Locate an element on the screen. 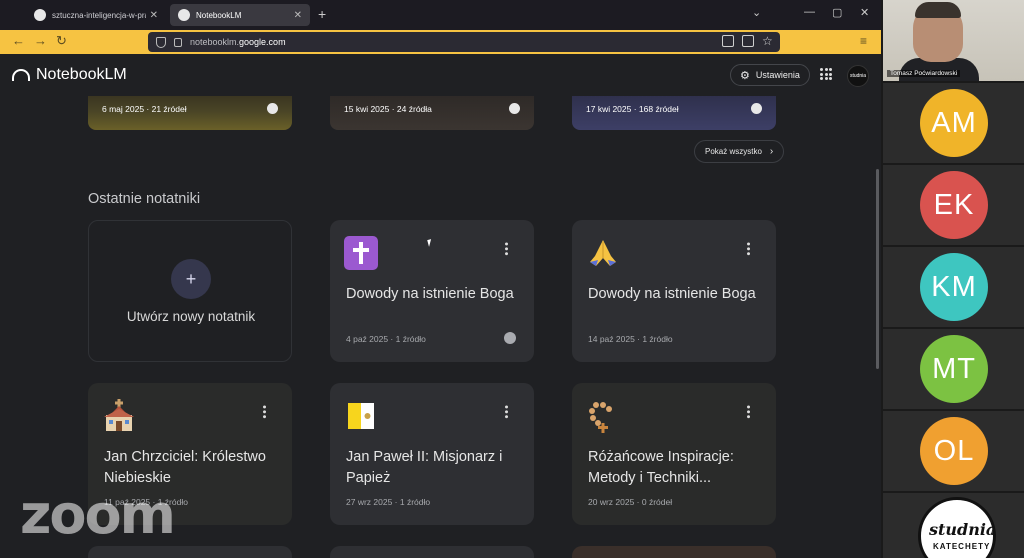 This screenshot has height=558, width=1024. create-notebook-card: + Utwórz nowy notatnik is located at coordinates (190, 291).